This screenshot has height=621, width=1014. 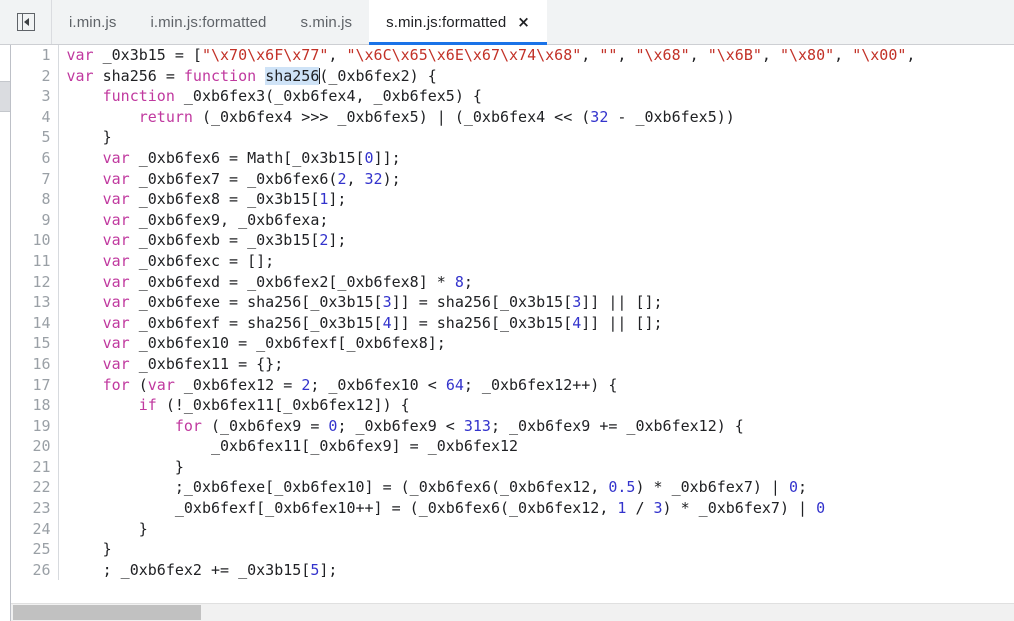 What do you see at coordinates (35, 364) in the screenshot?
I see `line-number: 16` at bounding box center [35, 364].